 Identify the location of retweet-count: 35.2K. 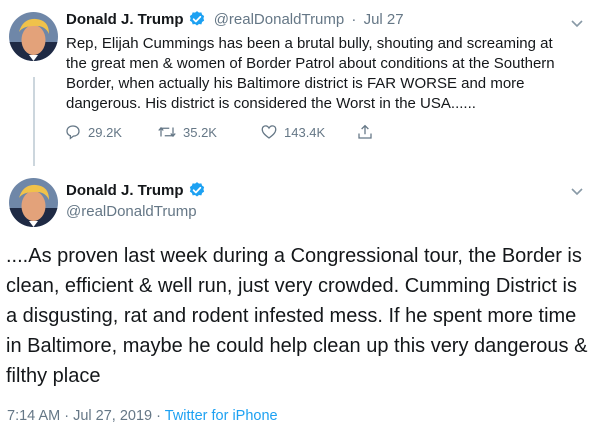
(200, 132).